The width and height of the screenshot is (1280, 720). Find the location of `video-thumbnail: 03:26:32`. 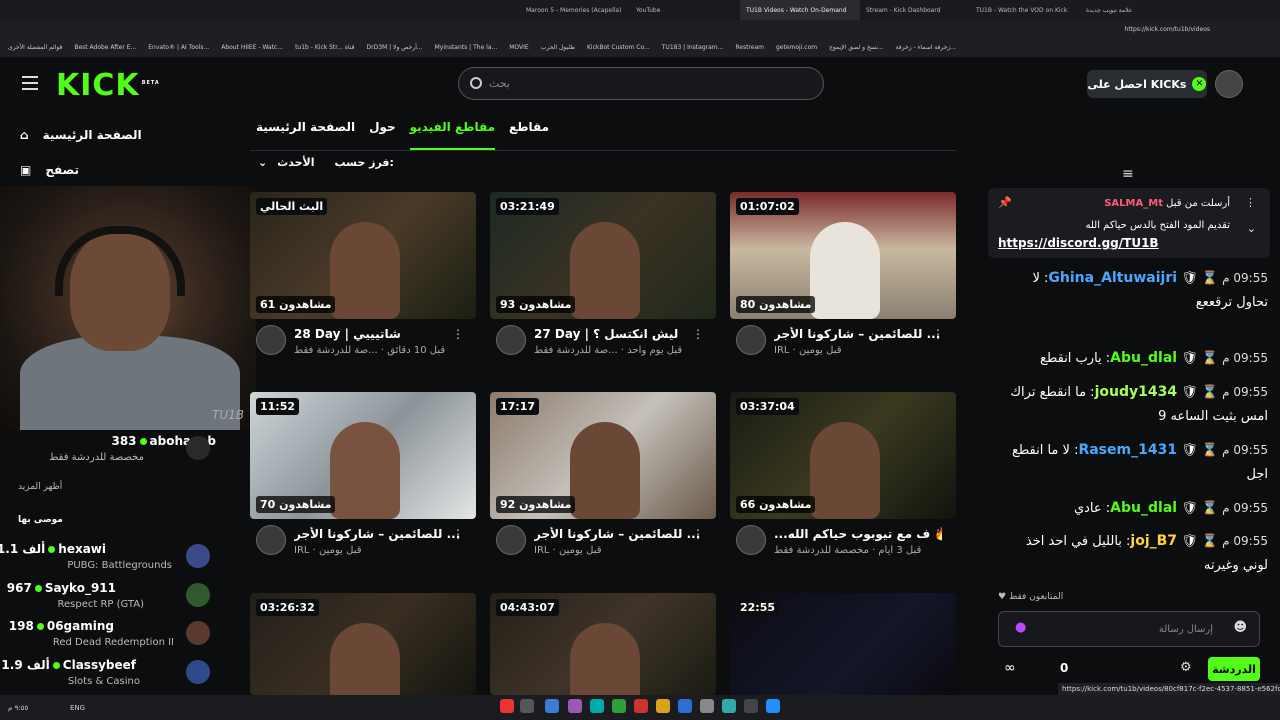

video-thumbnail: 03:26:32 is located at coordinates (363, 644).